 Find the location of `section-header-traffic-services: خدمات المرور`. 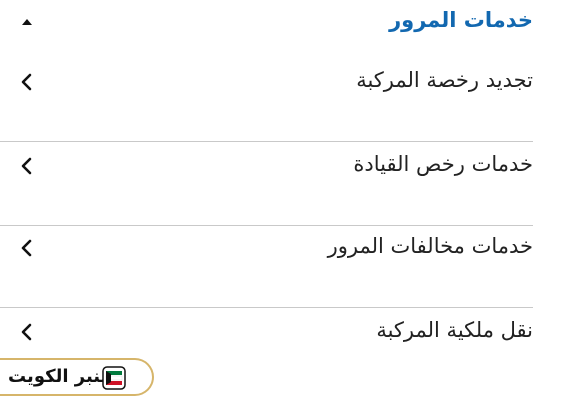

section-header-traffic-services: خدمات المرور is located at coordinates (288, 24).